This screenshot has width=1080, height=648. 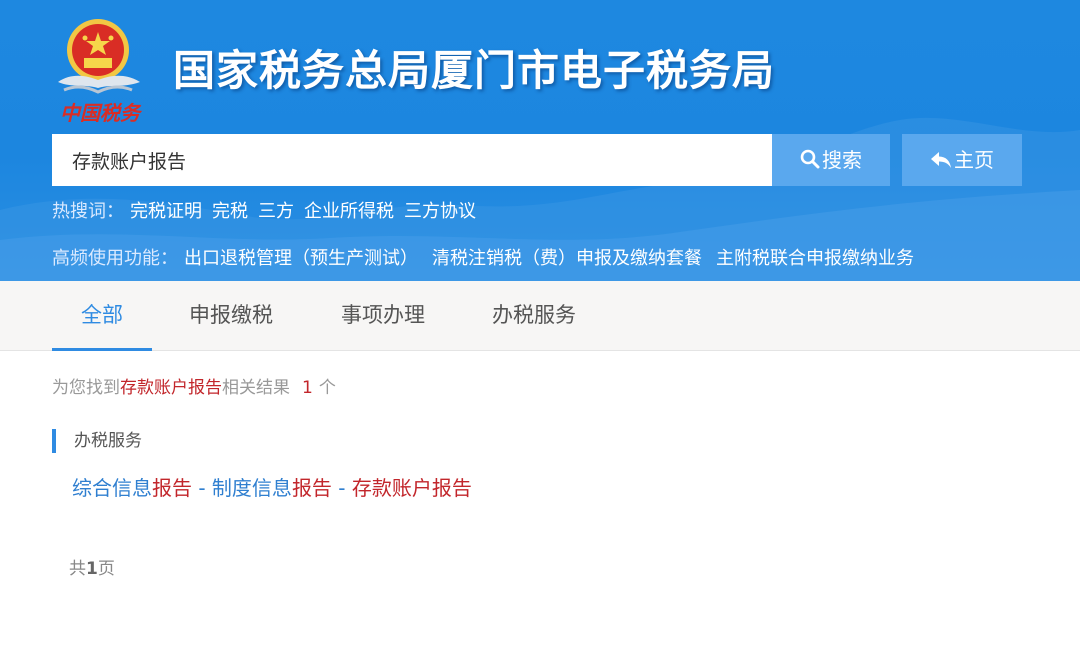 What do you see at coordinates (327, 388) in the screenshot?
I see `summary-suffix: 个` at bounding box center [327, 388].